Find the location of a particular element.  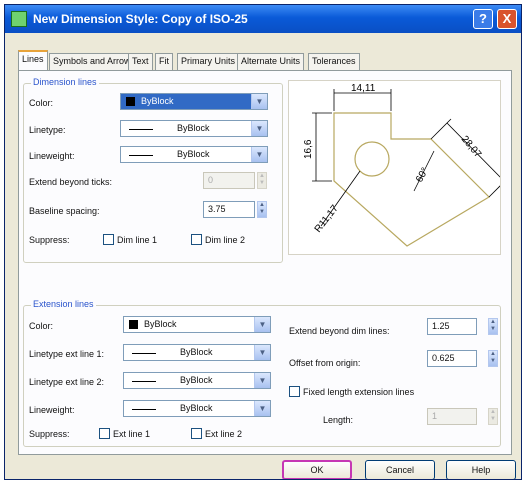

ext-color-label: Color: is located at coordinates (41, 326).